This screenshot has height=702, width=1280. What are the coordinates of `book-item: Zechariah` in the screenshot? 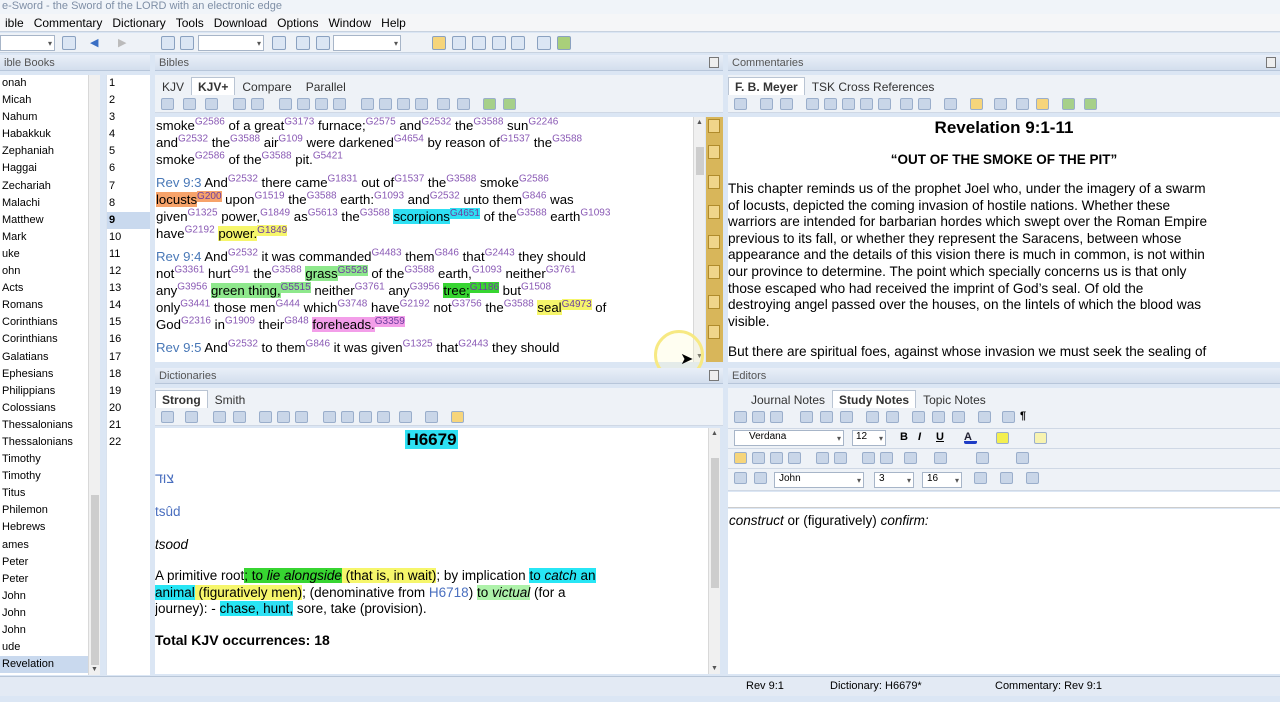 It's located at (44, 186).